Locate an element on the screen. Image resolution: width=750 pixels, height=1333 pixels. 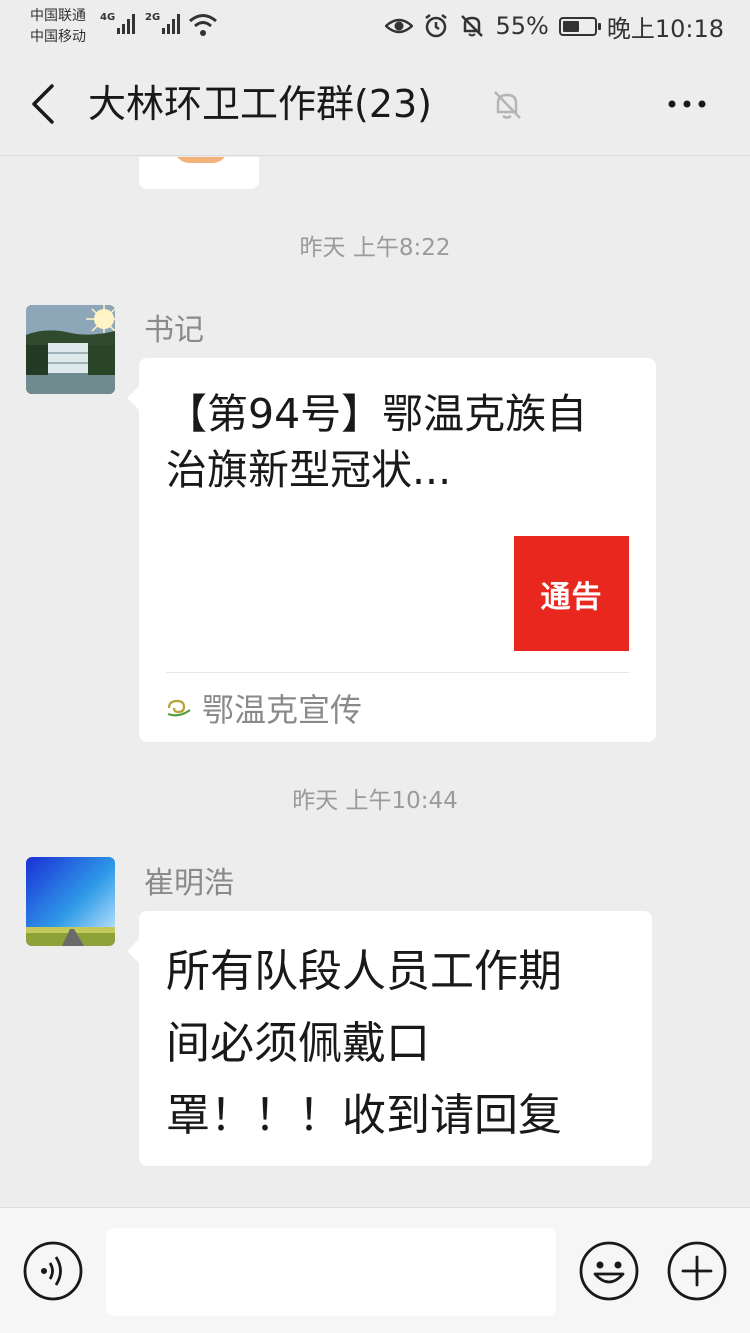
text-message-bubble: 所有队段人员工作期 间必须佩戴口 罩！！！收到请回复 is located at coordinates (389, 1038).